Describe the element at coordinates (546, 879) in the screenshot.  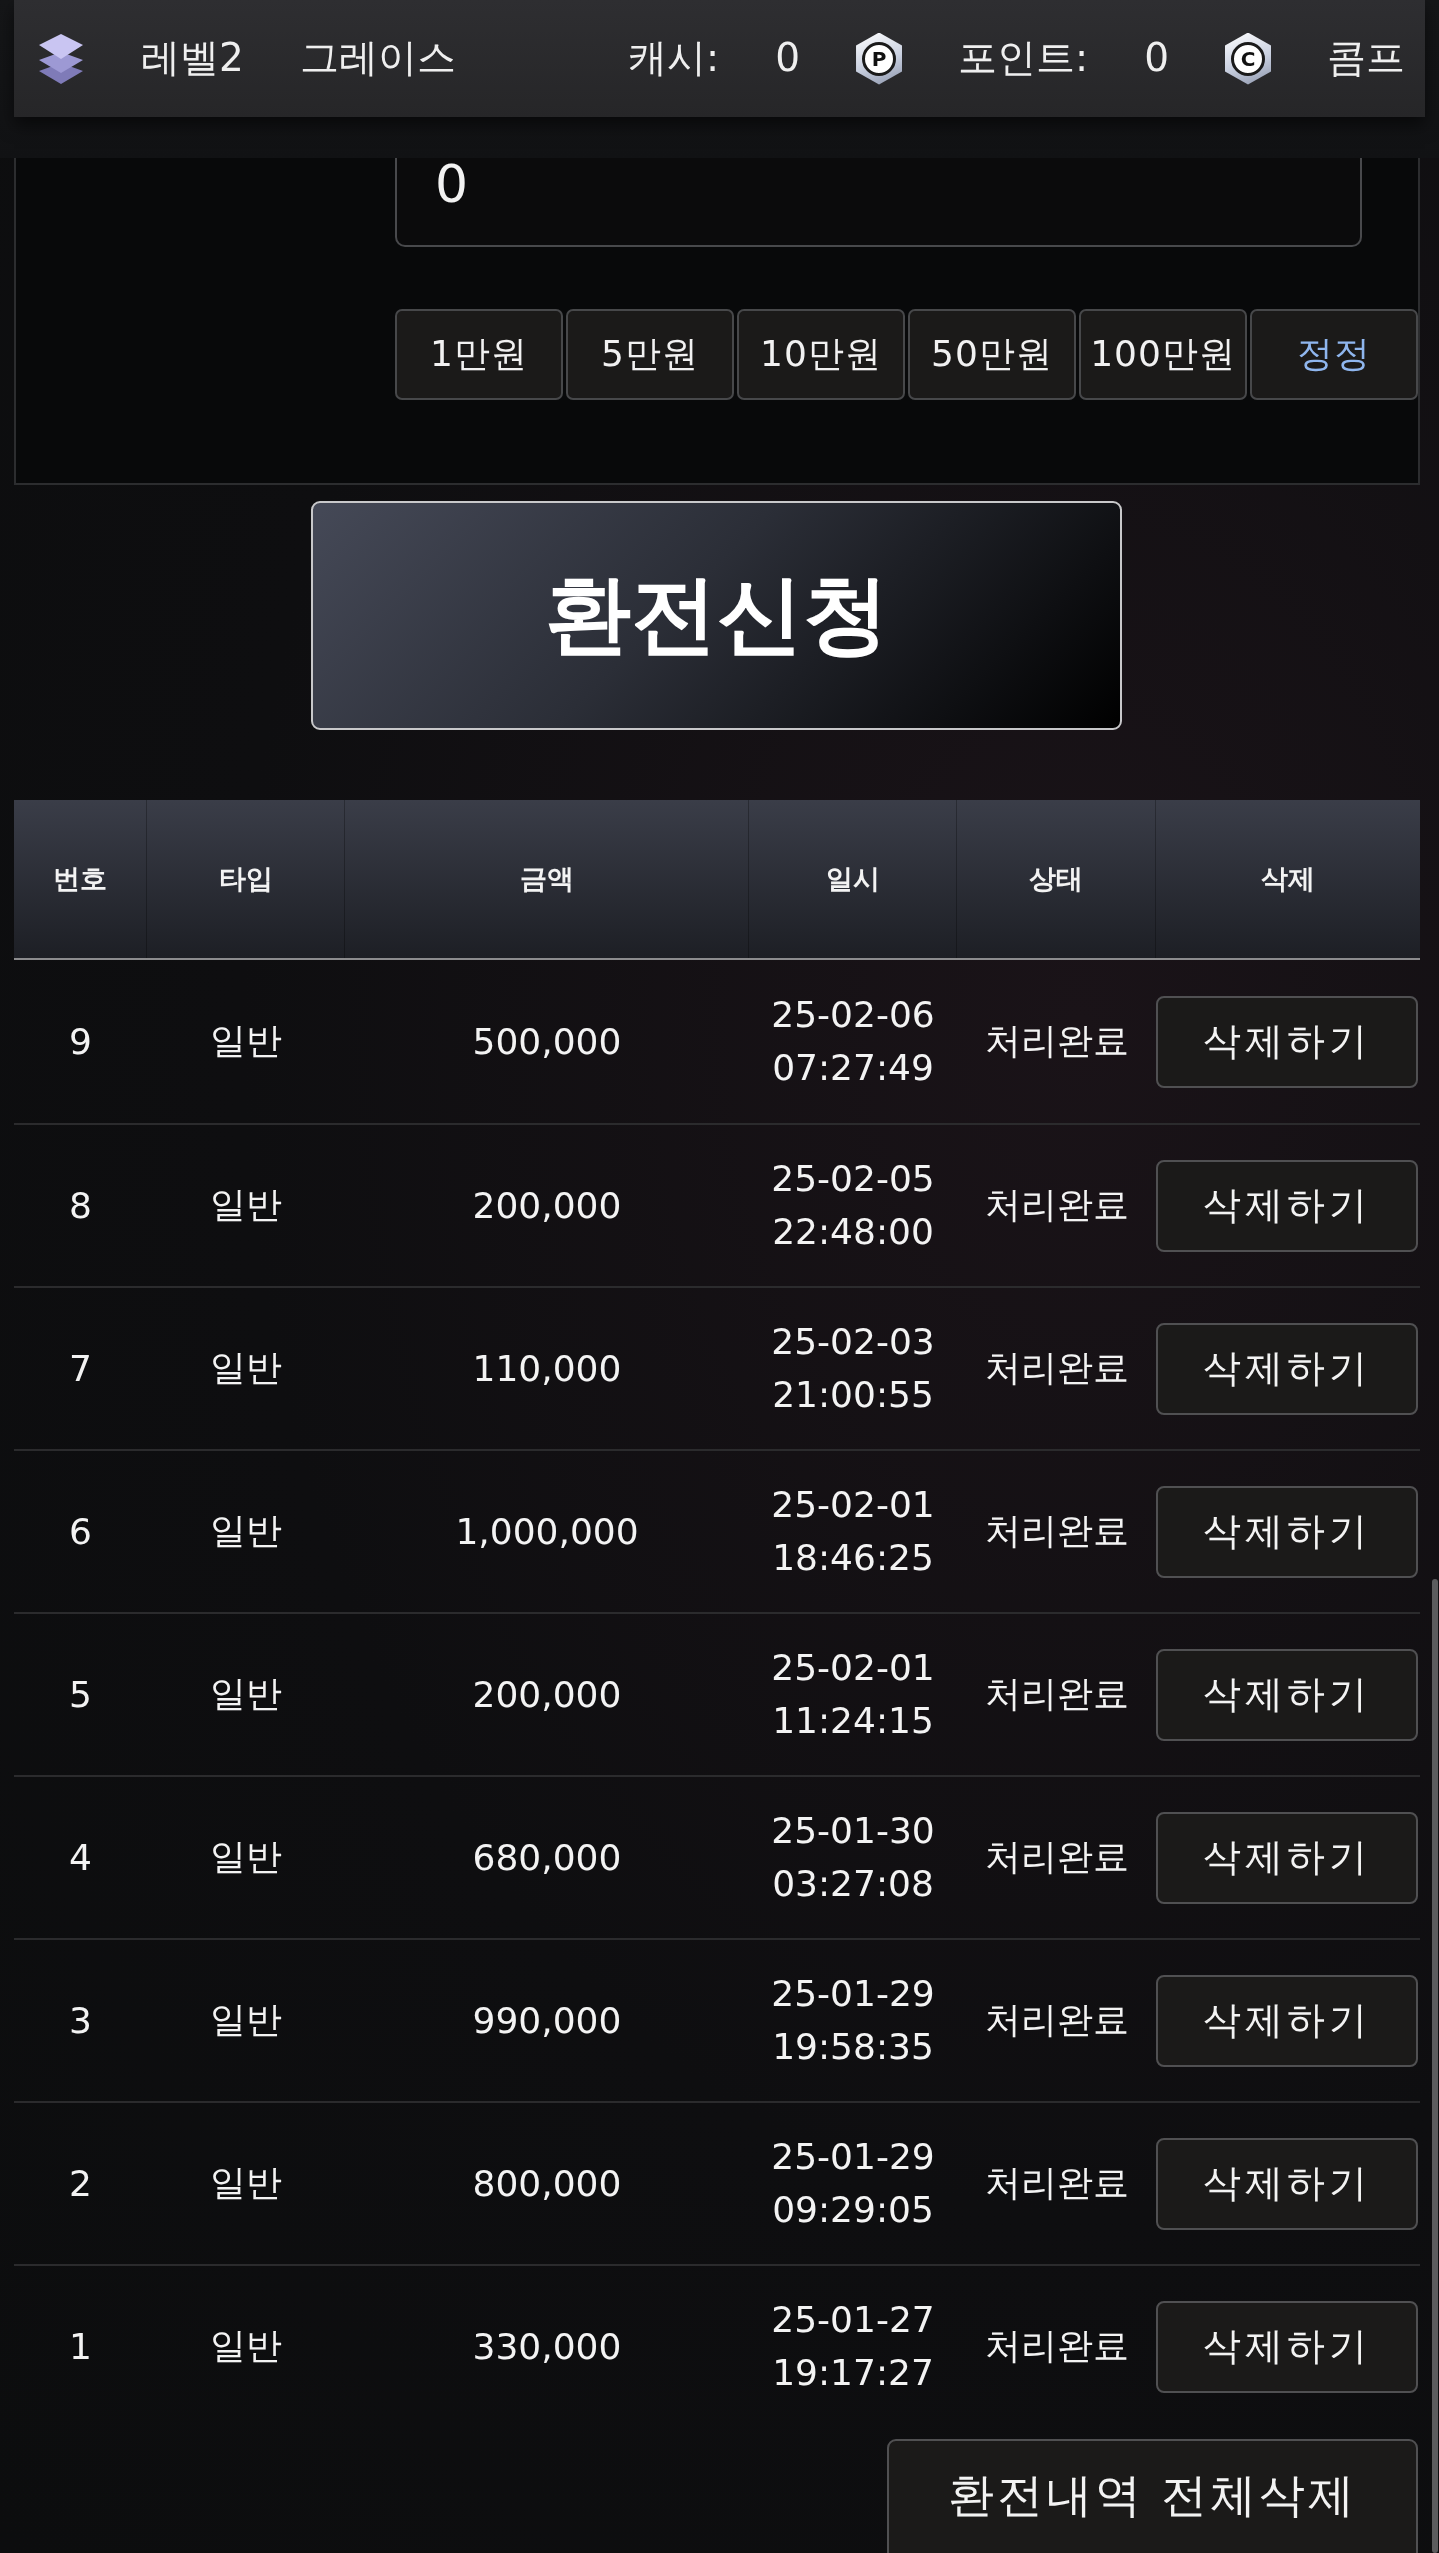
I see `column-header: 금액` at that location.